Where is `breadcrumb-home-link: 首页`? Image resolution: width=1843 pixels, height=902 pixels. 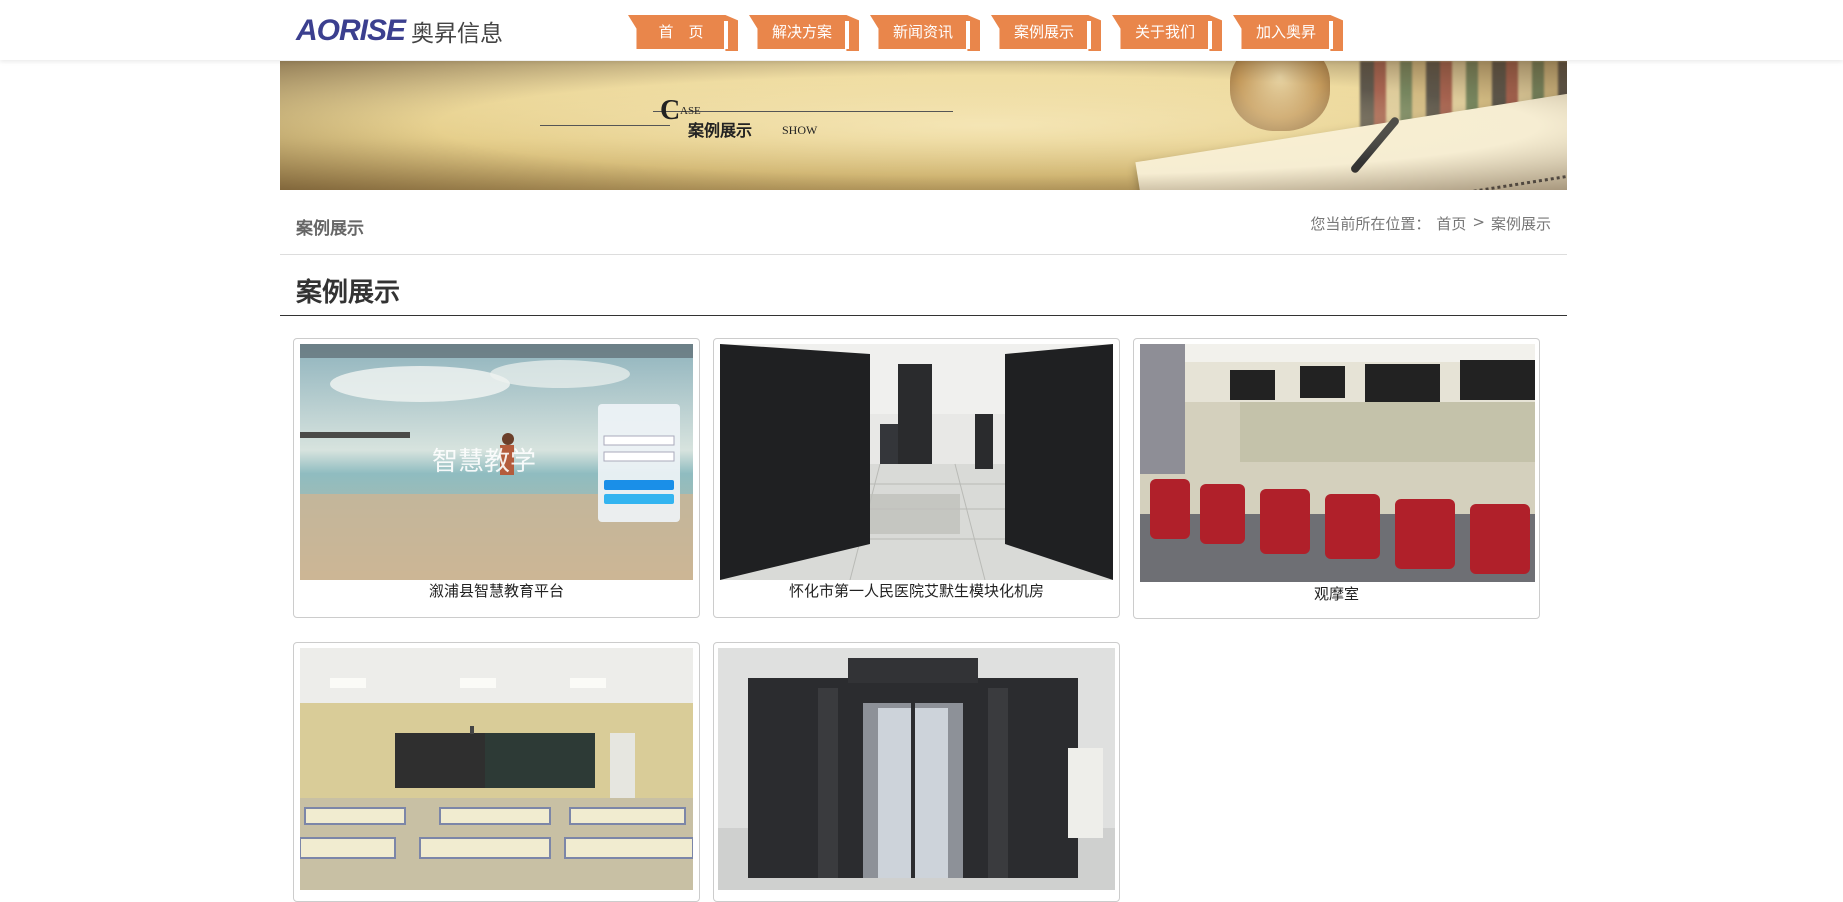 breadcrumb-home-link: 首页 is located at coordinates (1451, 223).